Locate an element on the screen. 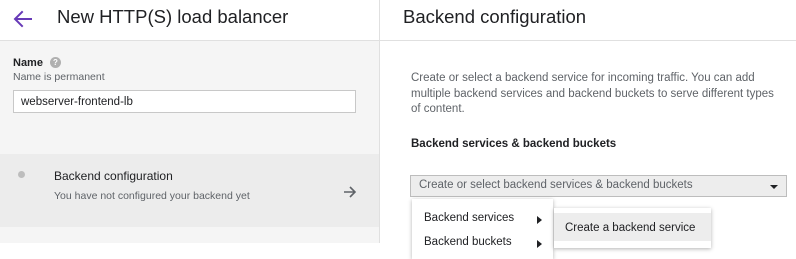 This screenshot has height=259, width=796. help-icon: ? is located at coordinates (55, 62).